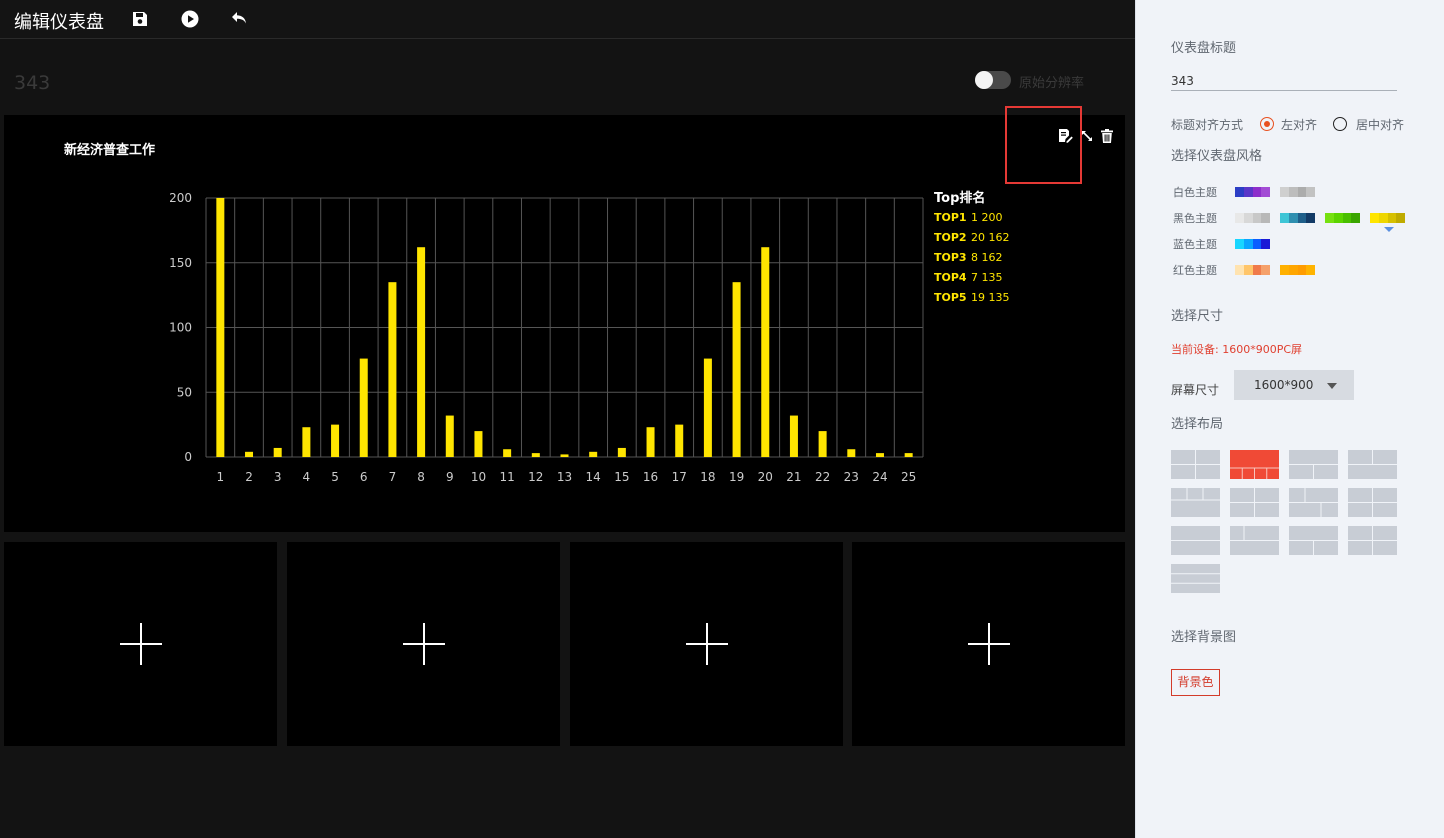 This screenshot has width=1444, height=838. What do you see at coordinates (110, 150) in the screenshot?
I see `chart-title: 新经济普查工作` at bounding box center [110, 150].